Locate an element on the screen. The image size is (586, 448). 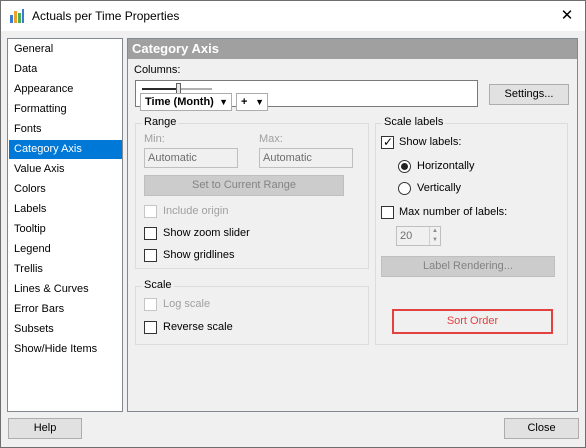
range-group: Range is located at coordinates (252, 192).